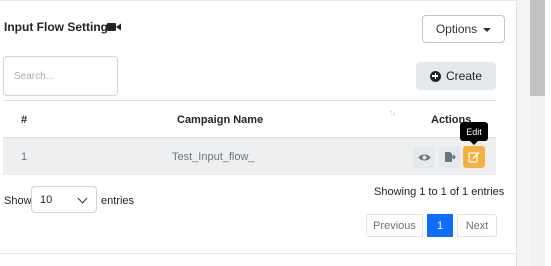 Image resolution: width=551 pixels, height=266 pixels. What do you see at coordinates (474, 133) in the screenshot?
I see `edit-tooltip: Edit` at bounding box center [474, 133].